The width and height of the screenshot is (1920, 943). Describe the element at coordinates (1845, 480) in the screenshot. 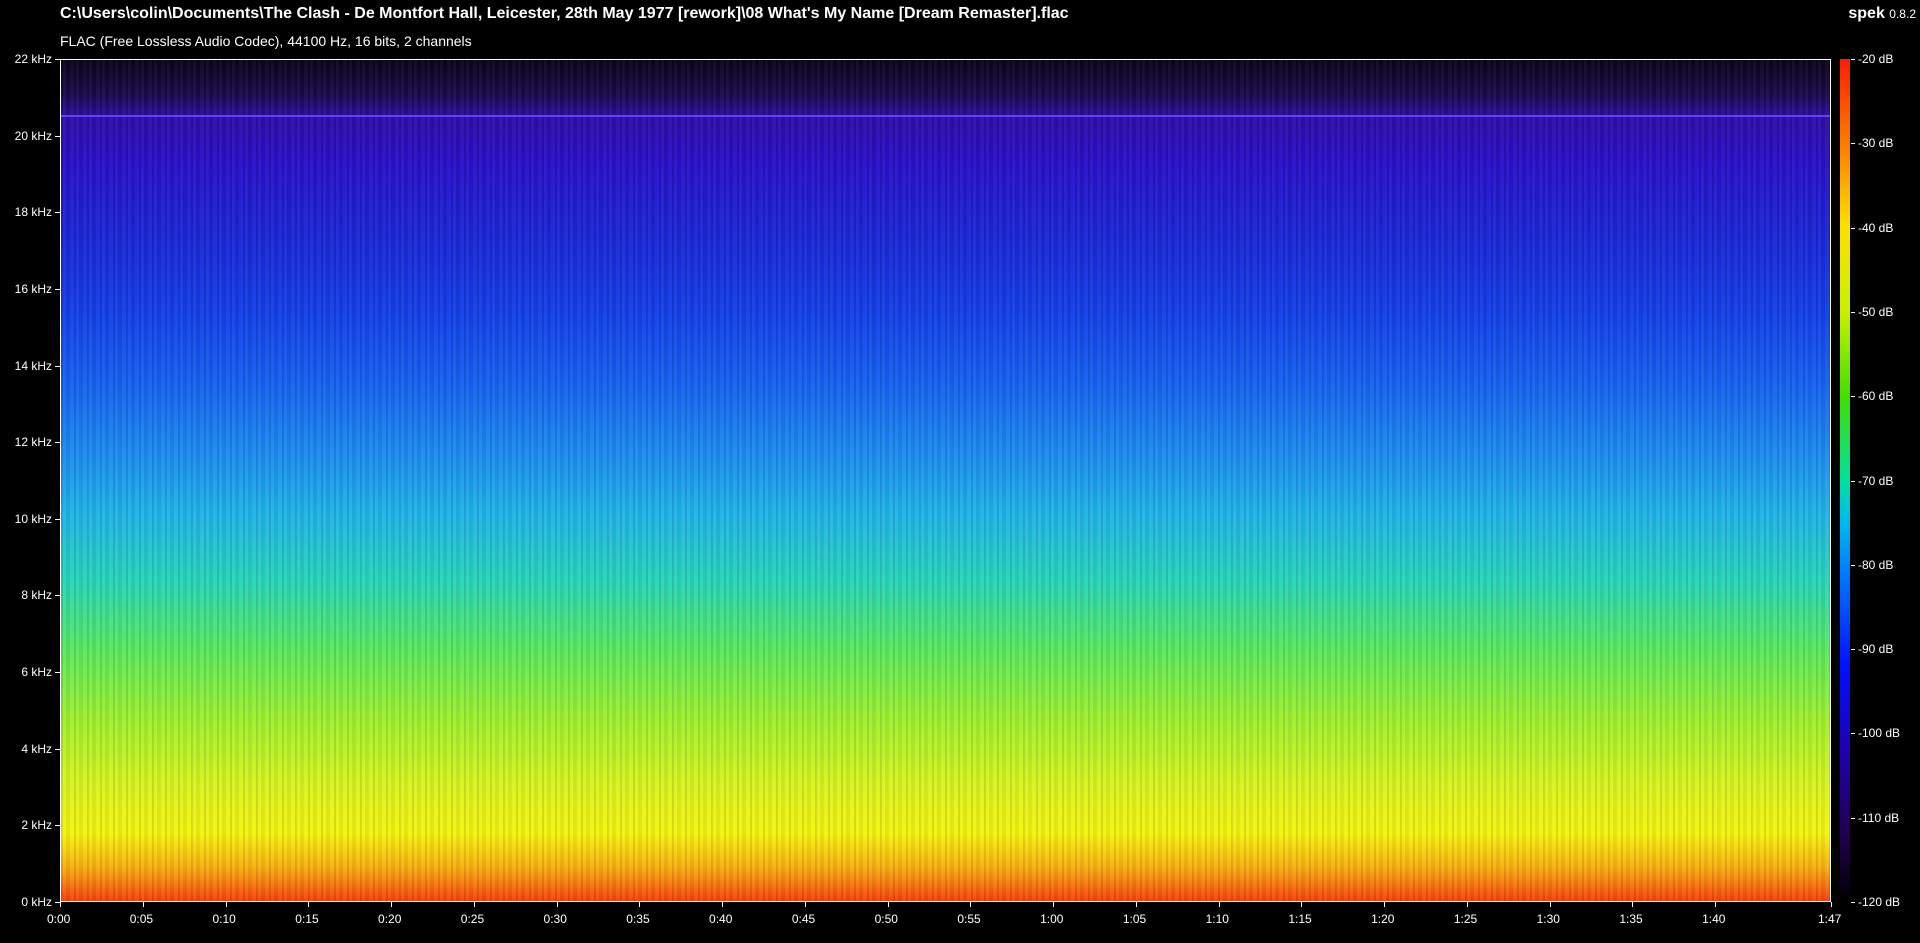

I see `db-colorbar` at that location.